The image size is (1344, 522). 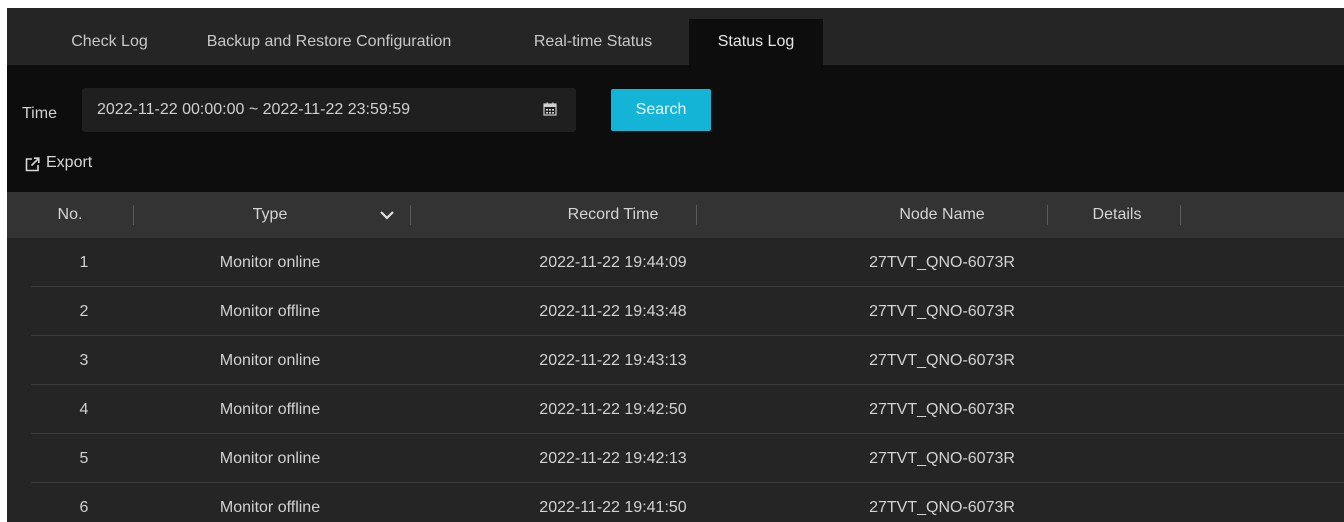 What do you see at coordinates (84, 262) in the screenshot?
I see `cell-no: 1` at bounding box center [84, 262].